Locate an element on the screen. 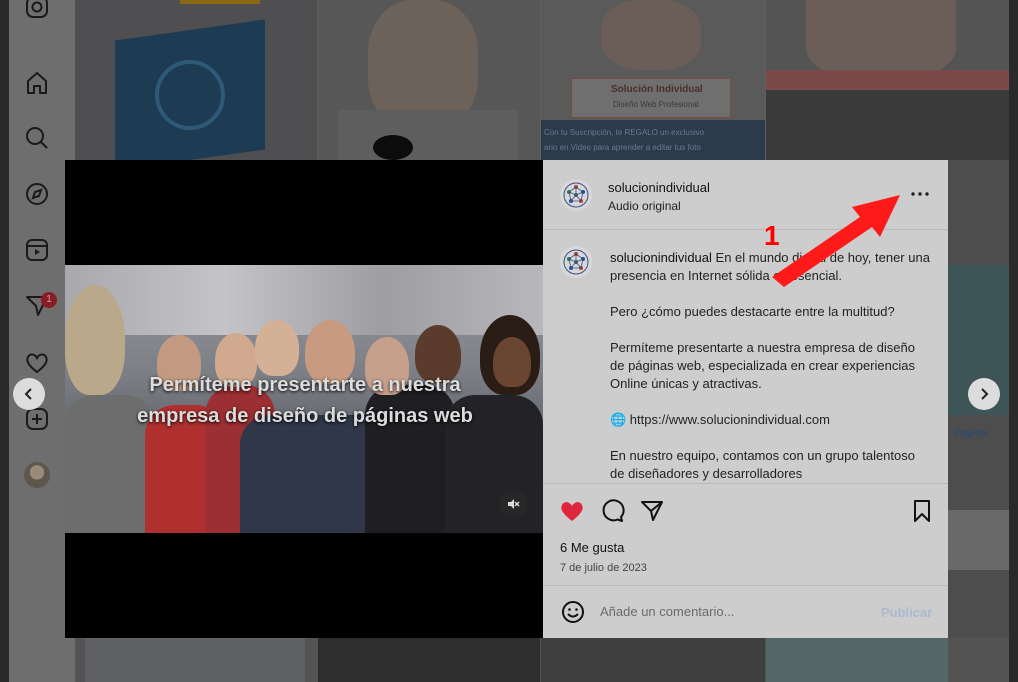  account-avatar is located at coordinates (576, 195).